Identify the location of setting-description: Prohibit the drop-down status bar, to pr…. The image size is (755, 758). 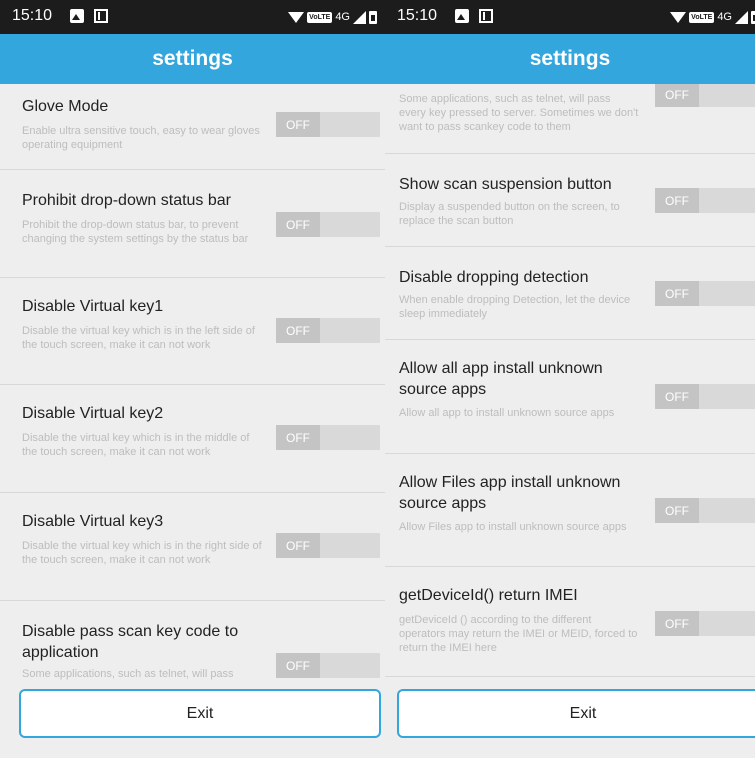
(135, 232).